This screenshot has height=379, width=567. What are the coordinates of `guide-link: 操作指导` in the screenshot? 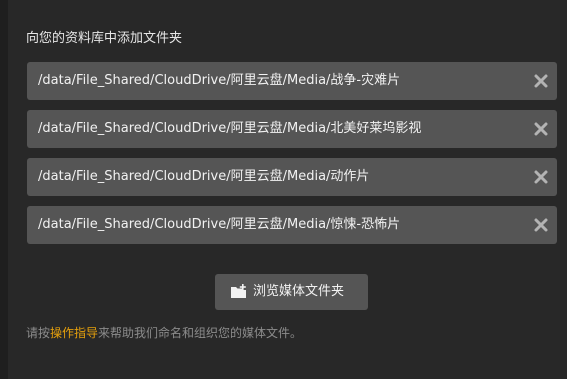 It's located at (74, 333).